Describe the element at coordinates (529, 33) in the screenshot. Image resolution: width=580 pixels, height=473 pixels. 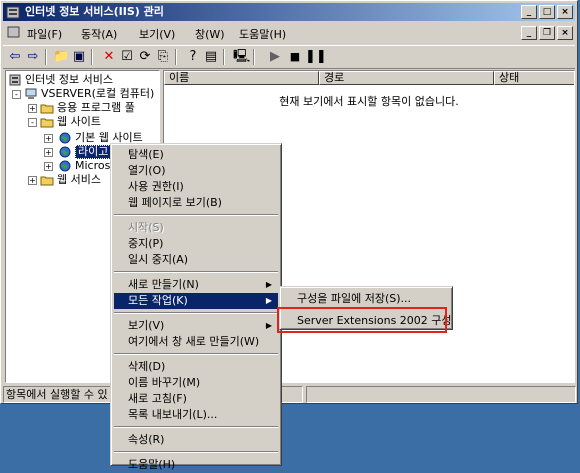
I see `child-minimize-button: _` at that location.